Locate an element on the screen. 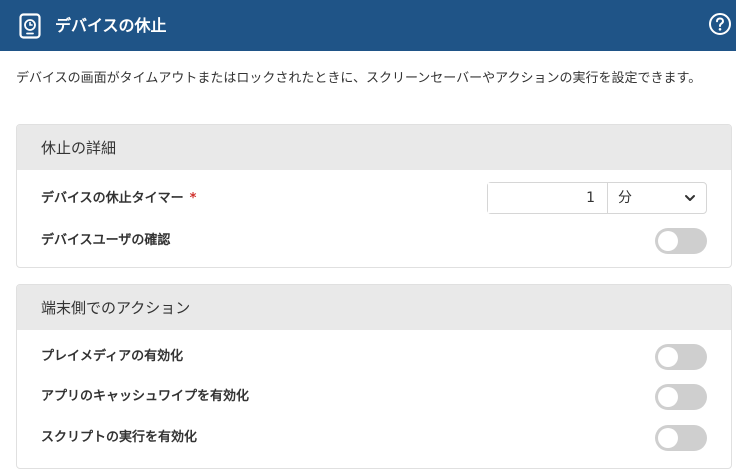 The width and height of the screenshot is (736, 472). page-header: デバイスの休止 is located at coordinates (368, 25).